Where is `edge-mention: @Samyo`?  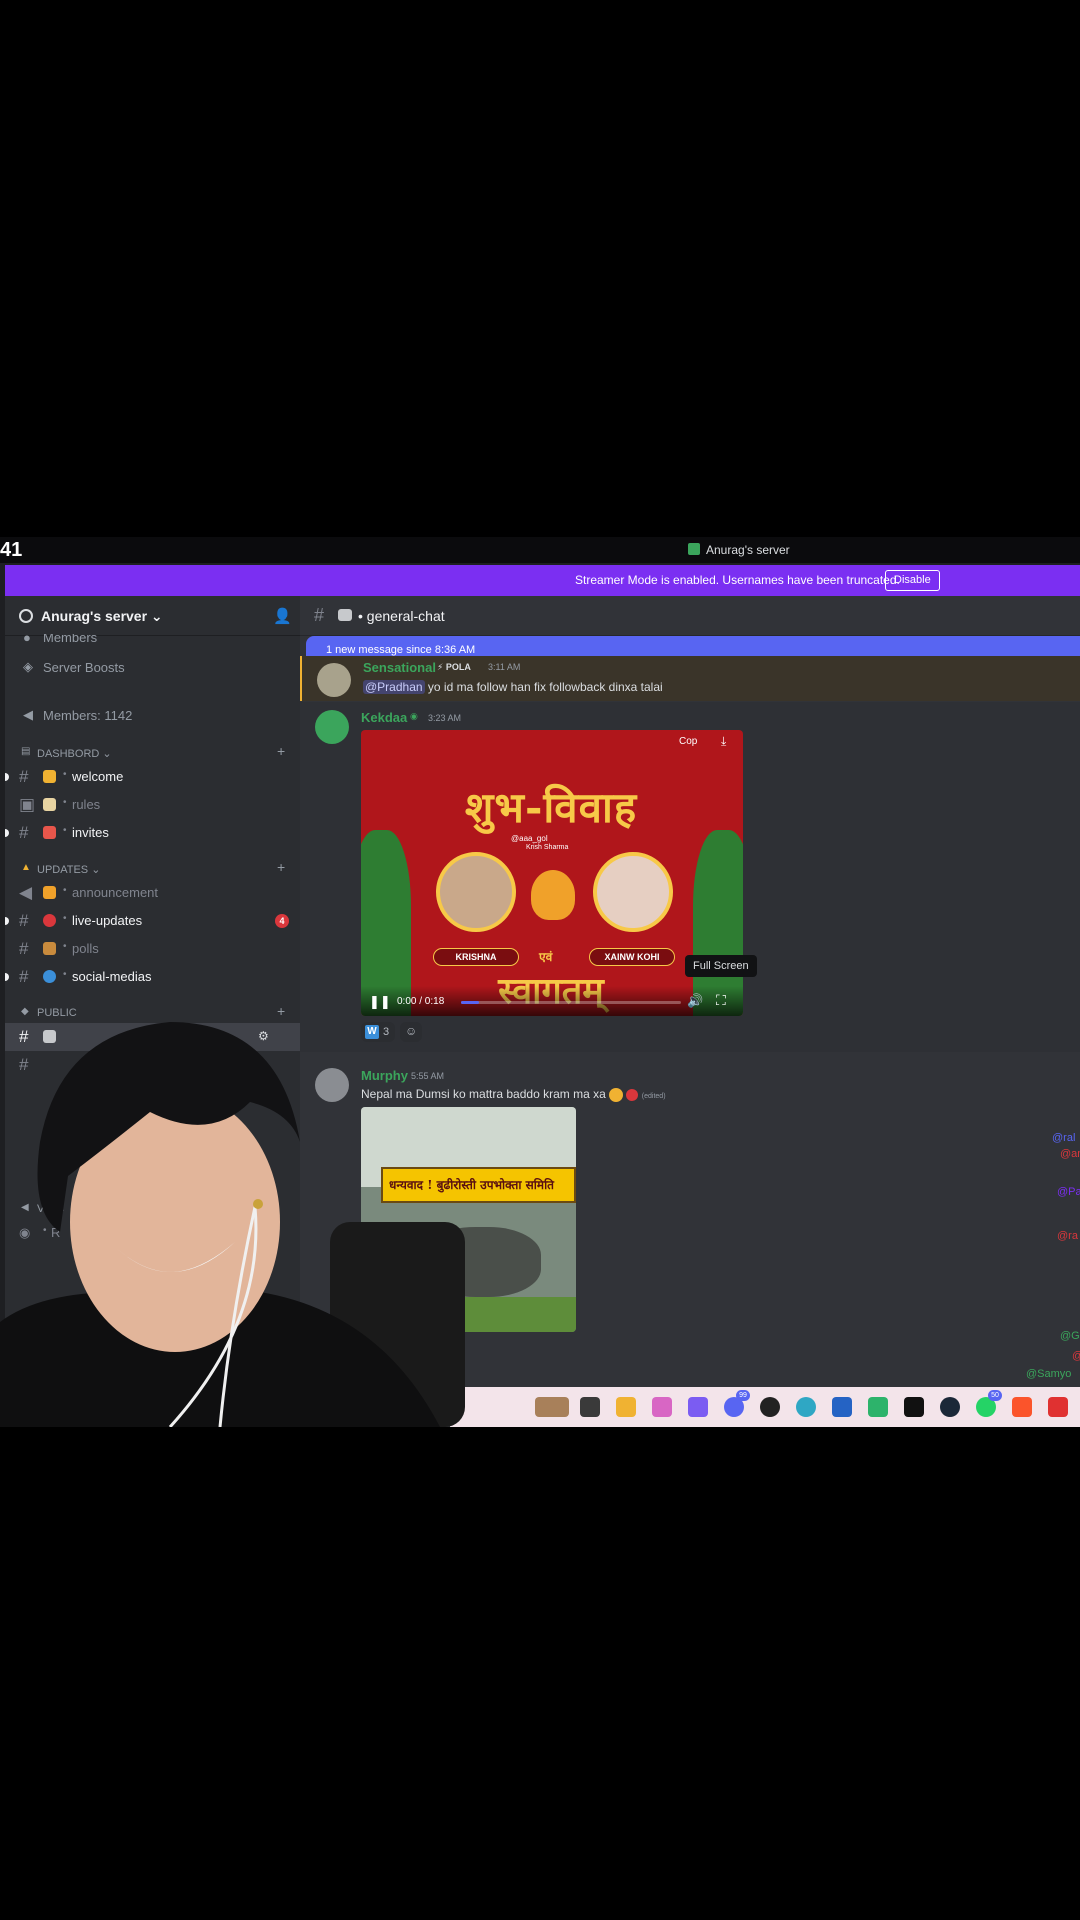
edge-mention: @Samyo is located at coordinates (1048, 1374).